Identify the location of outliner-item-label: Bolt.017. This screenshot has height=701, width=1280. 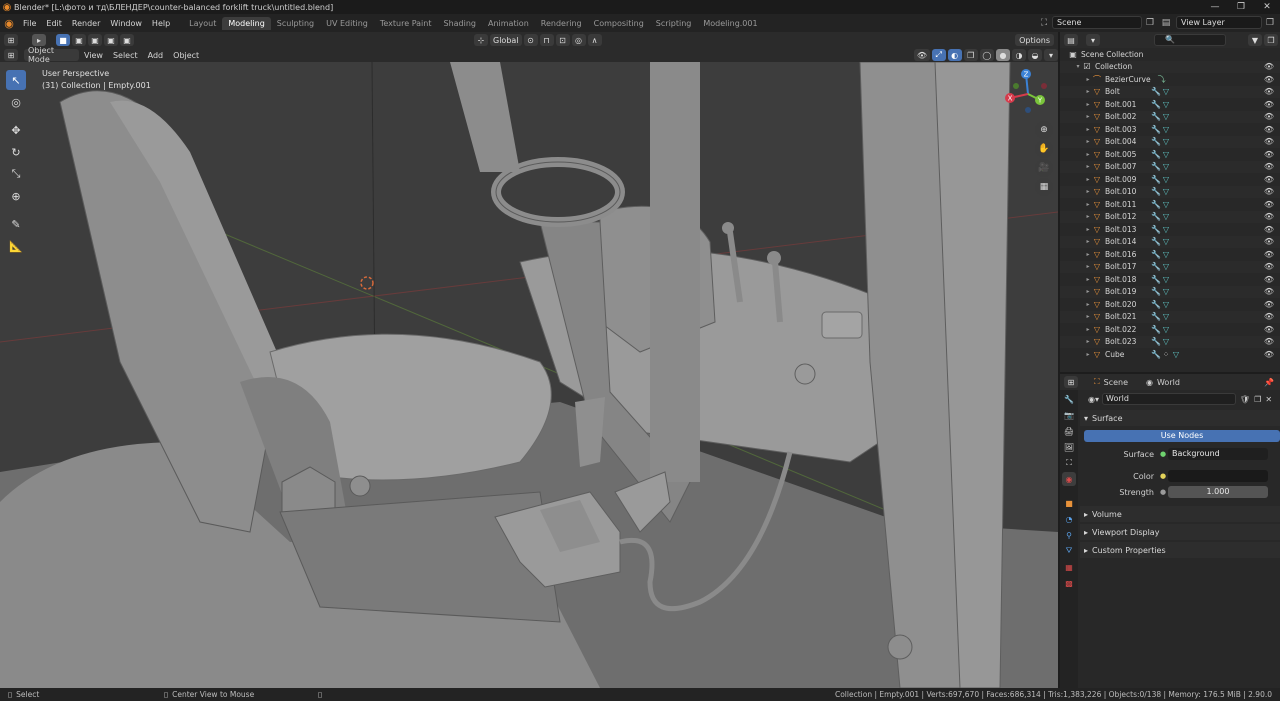
(1125, 266).